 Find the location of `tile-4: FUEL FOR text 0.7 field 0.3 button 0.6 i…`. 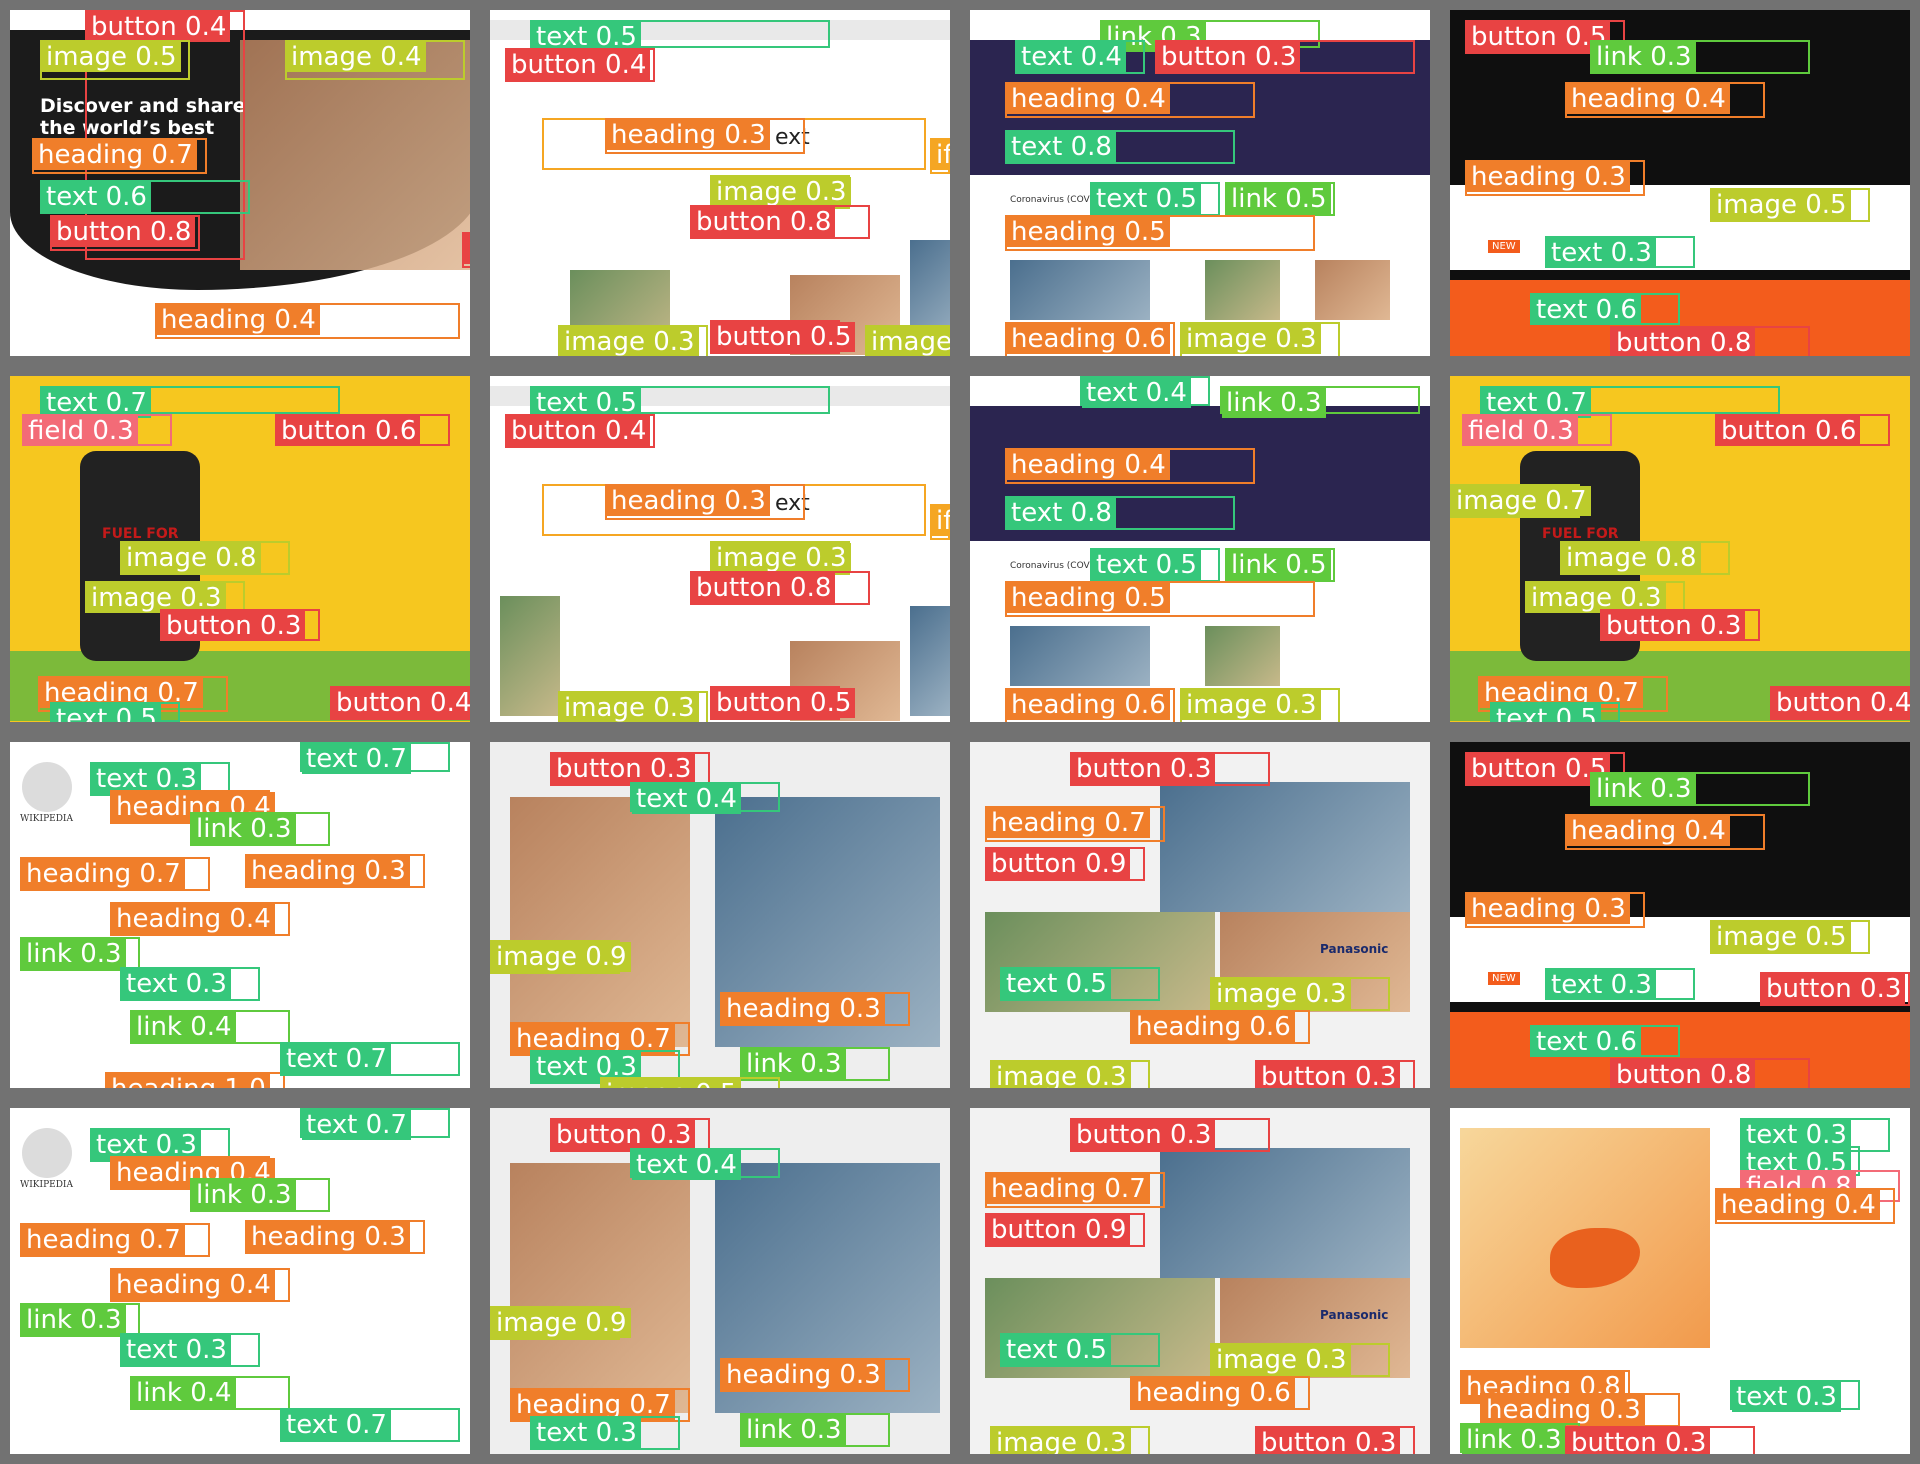

tile-4: FUEL FOR text 0.7 field 0.3 button 0.6 i… is located at coordinates (240, 549).